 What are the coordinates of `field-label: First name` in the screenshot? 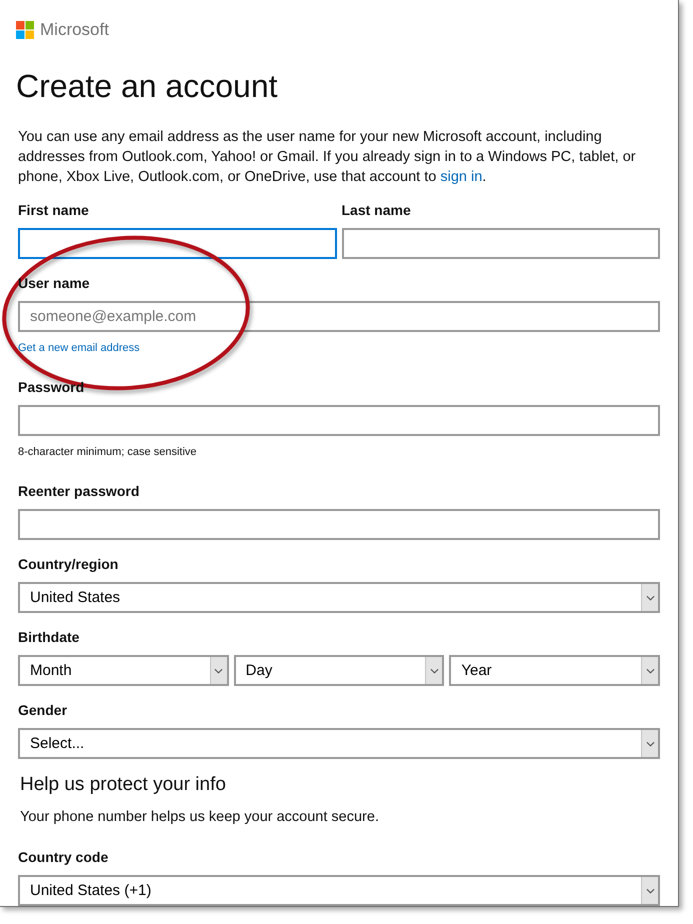 It's located at (53, 210).